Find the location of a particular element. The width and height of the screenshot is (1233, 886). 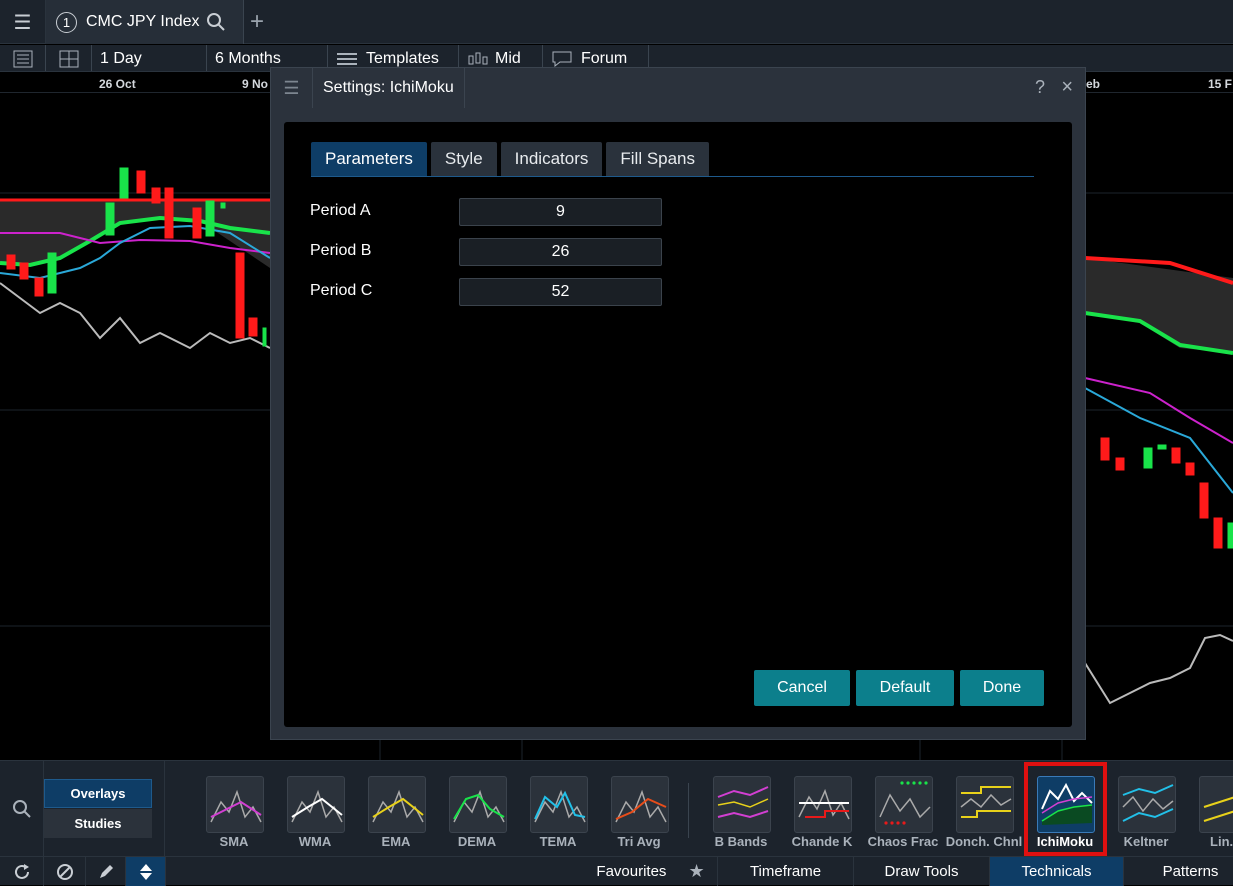

pencil-icon is located at coordinates (106, 871).